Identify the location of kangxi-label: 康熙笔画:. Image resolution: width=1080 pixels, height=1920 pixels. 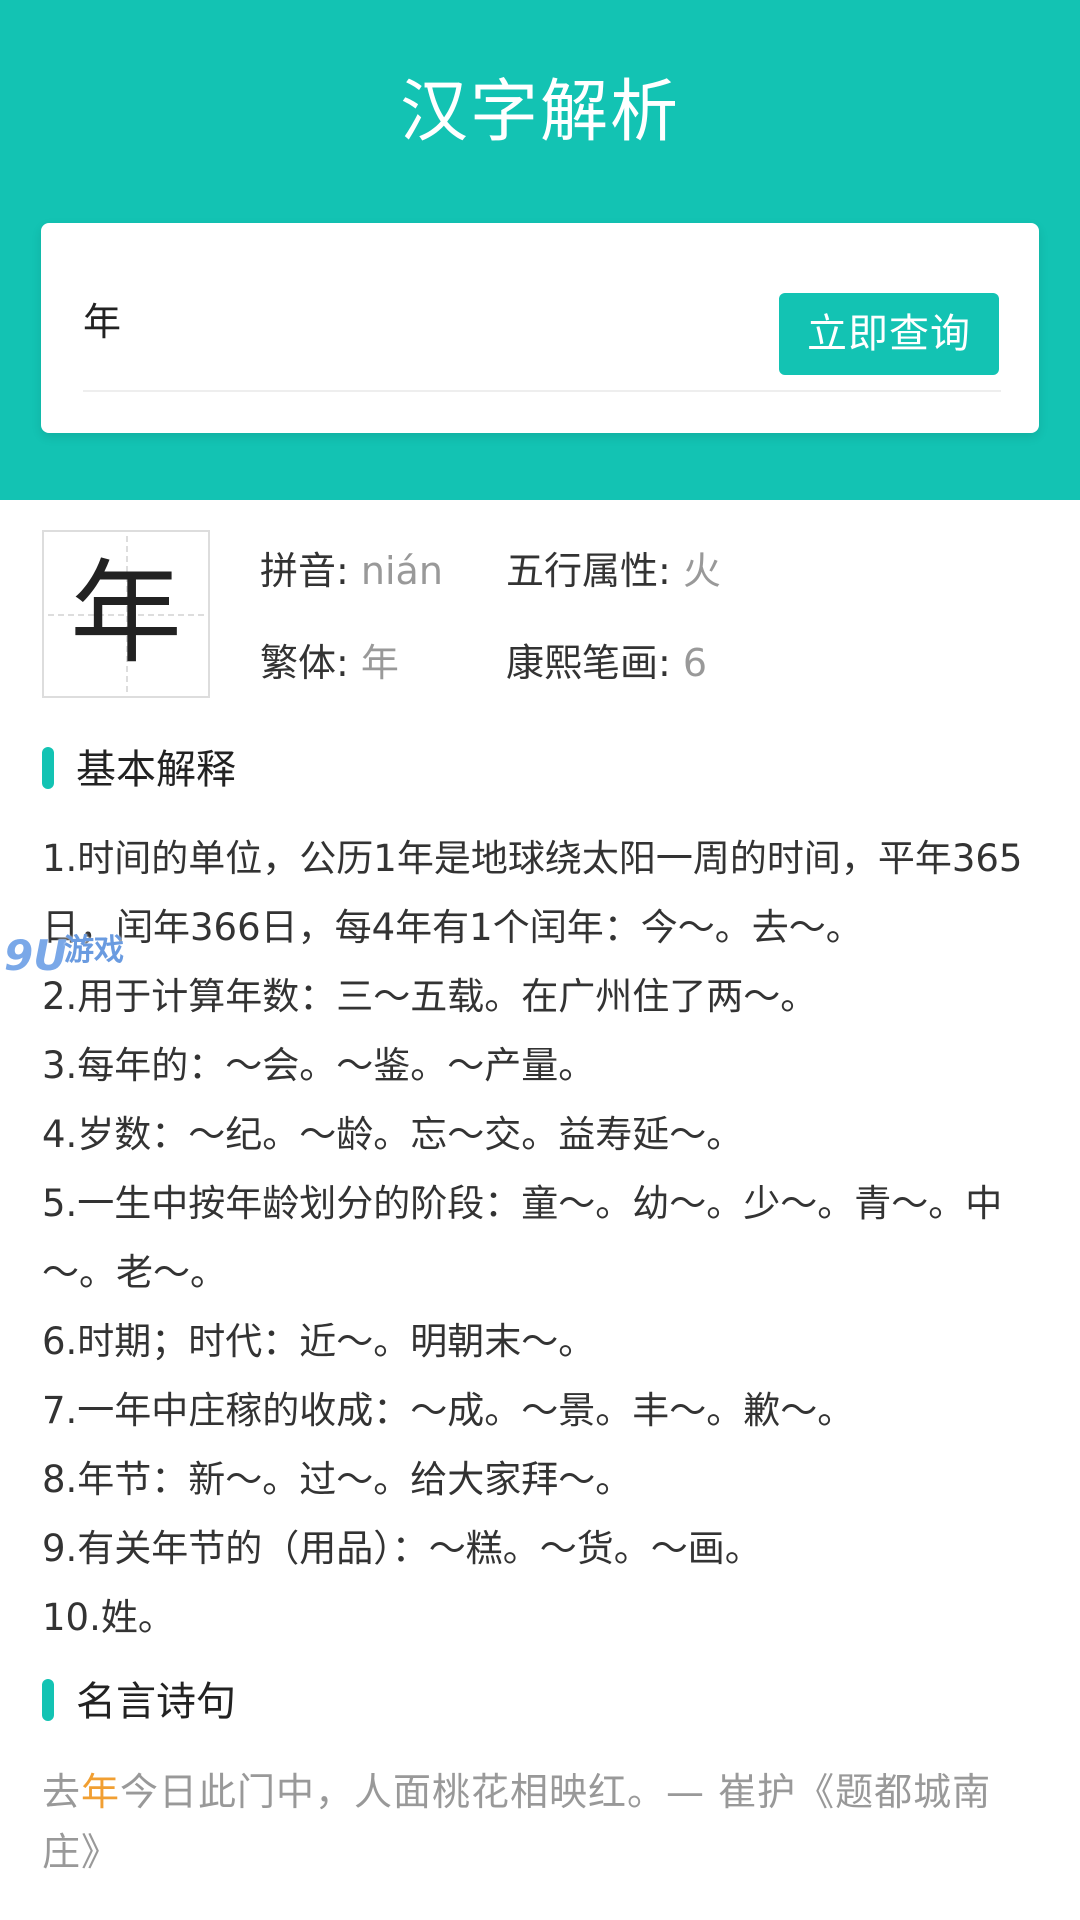
(588, 663).